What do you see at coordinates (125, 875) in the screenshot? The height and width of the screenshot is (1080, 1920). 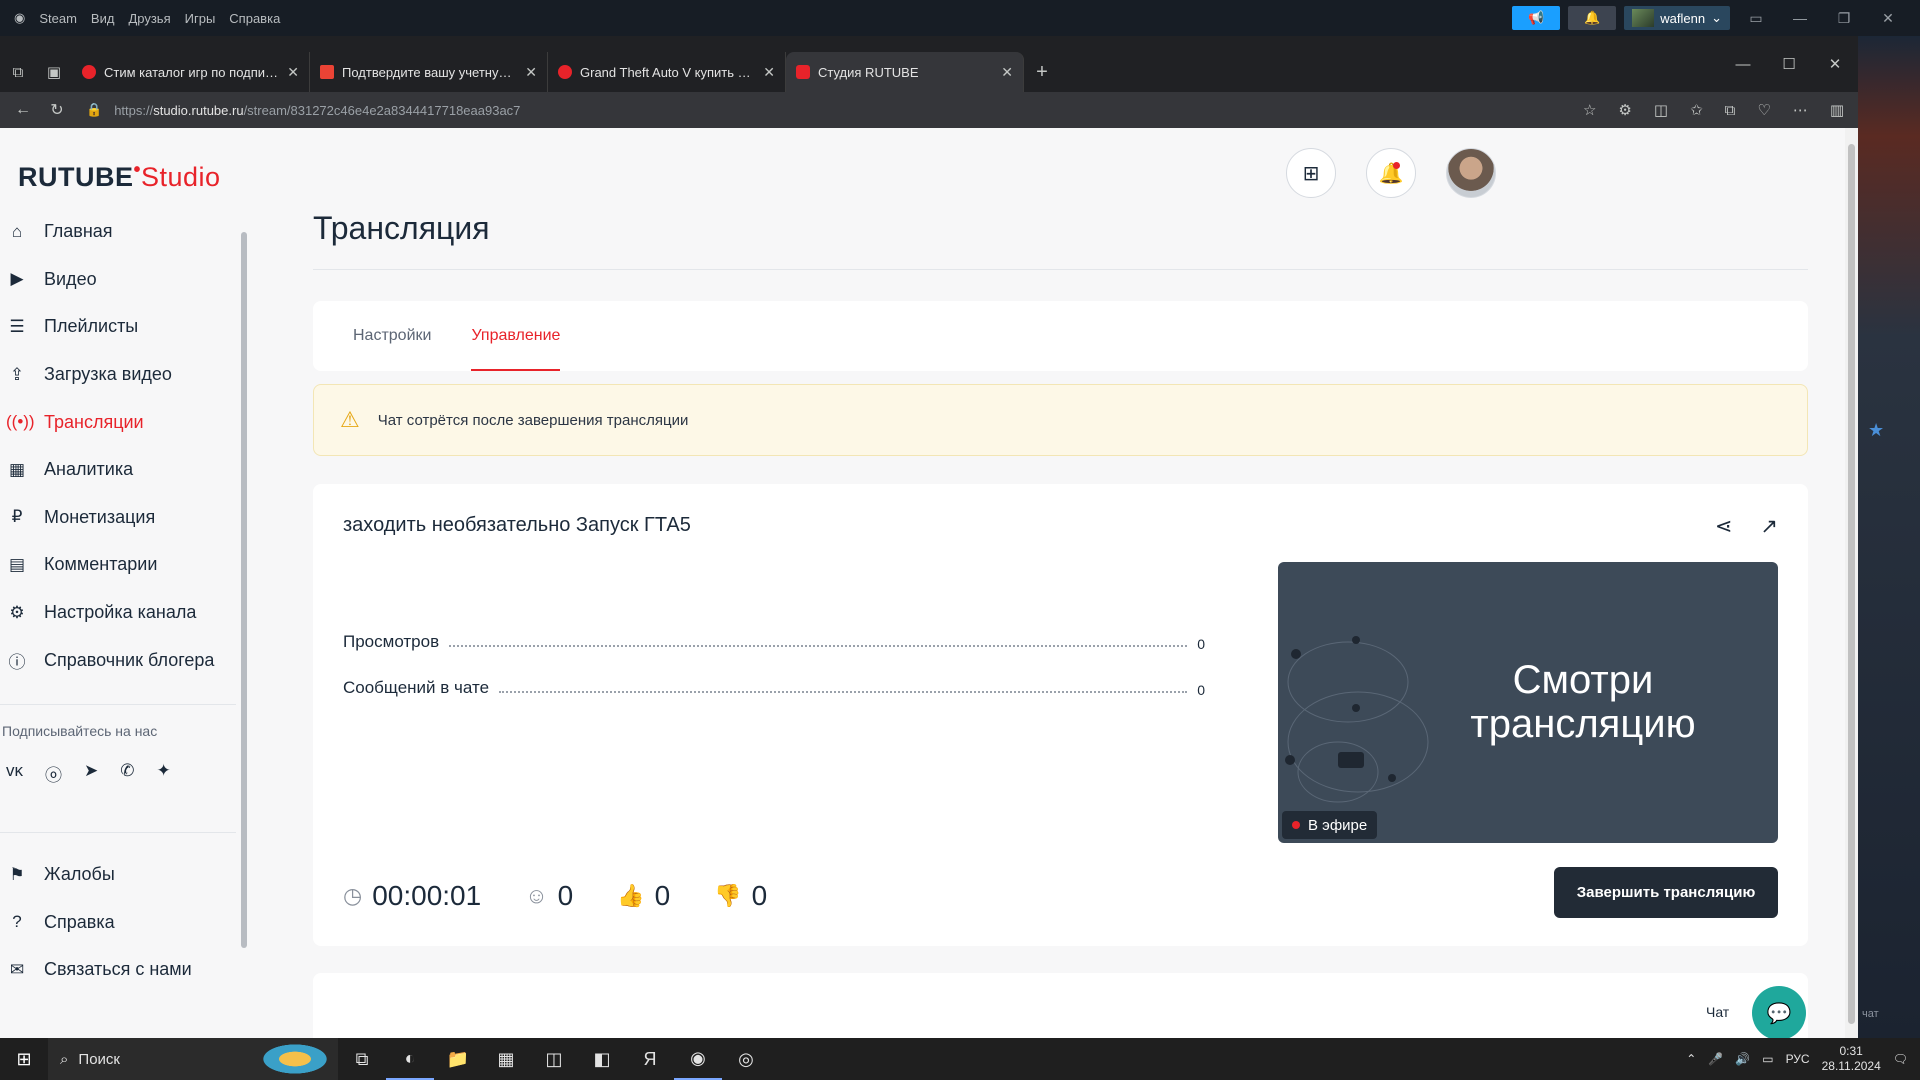 I see `sidebar-item-complaints: ⚑ Жалобы` at bounding box center [125, 875].